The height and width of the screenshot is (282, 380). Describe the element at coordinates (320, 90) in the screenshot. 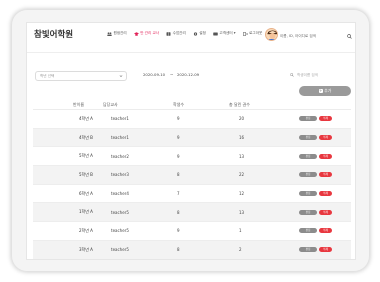

I see `plus-icon: +` at that location.